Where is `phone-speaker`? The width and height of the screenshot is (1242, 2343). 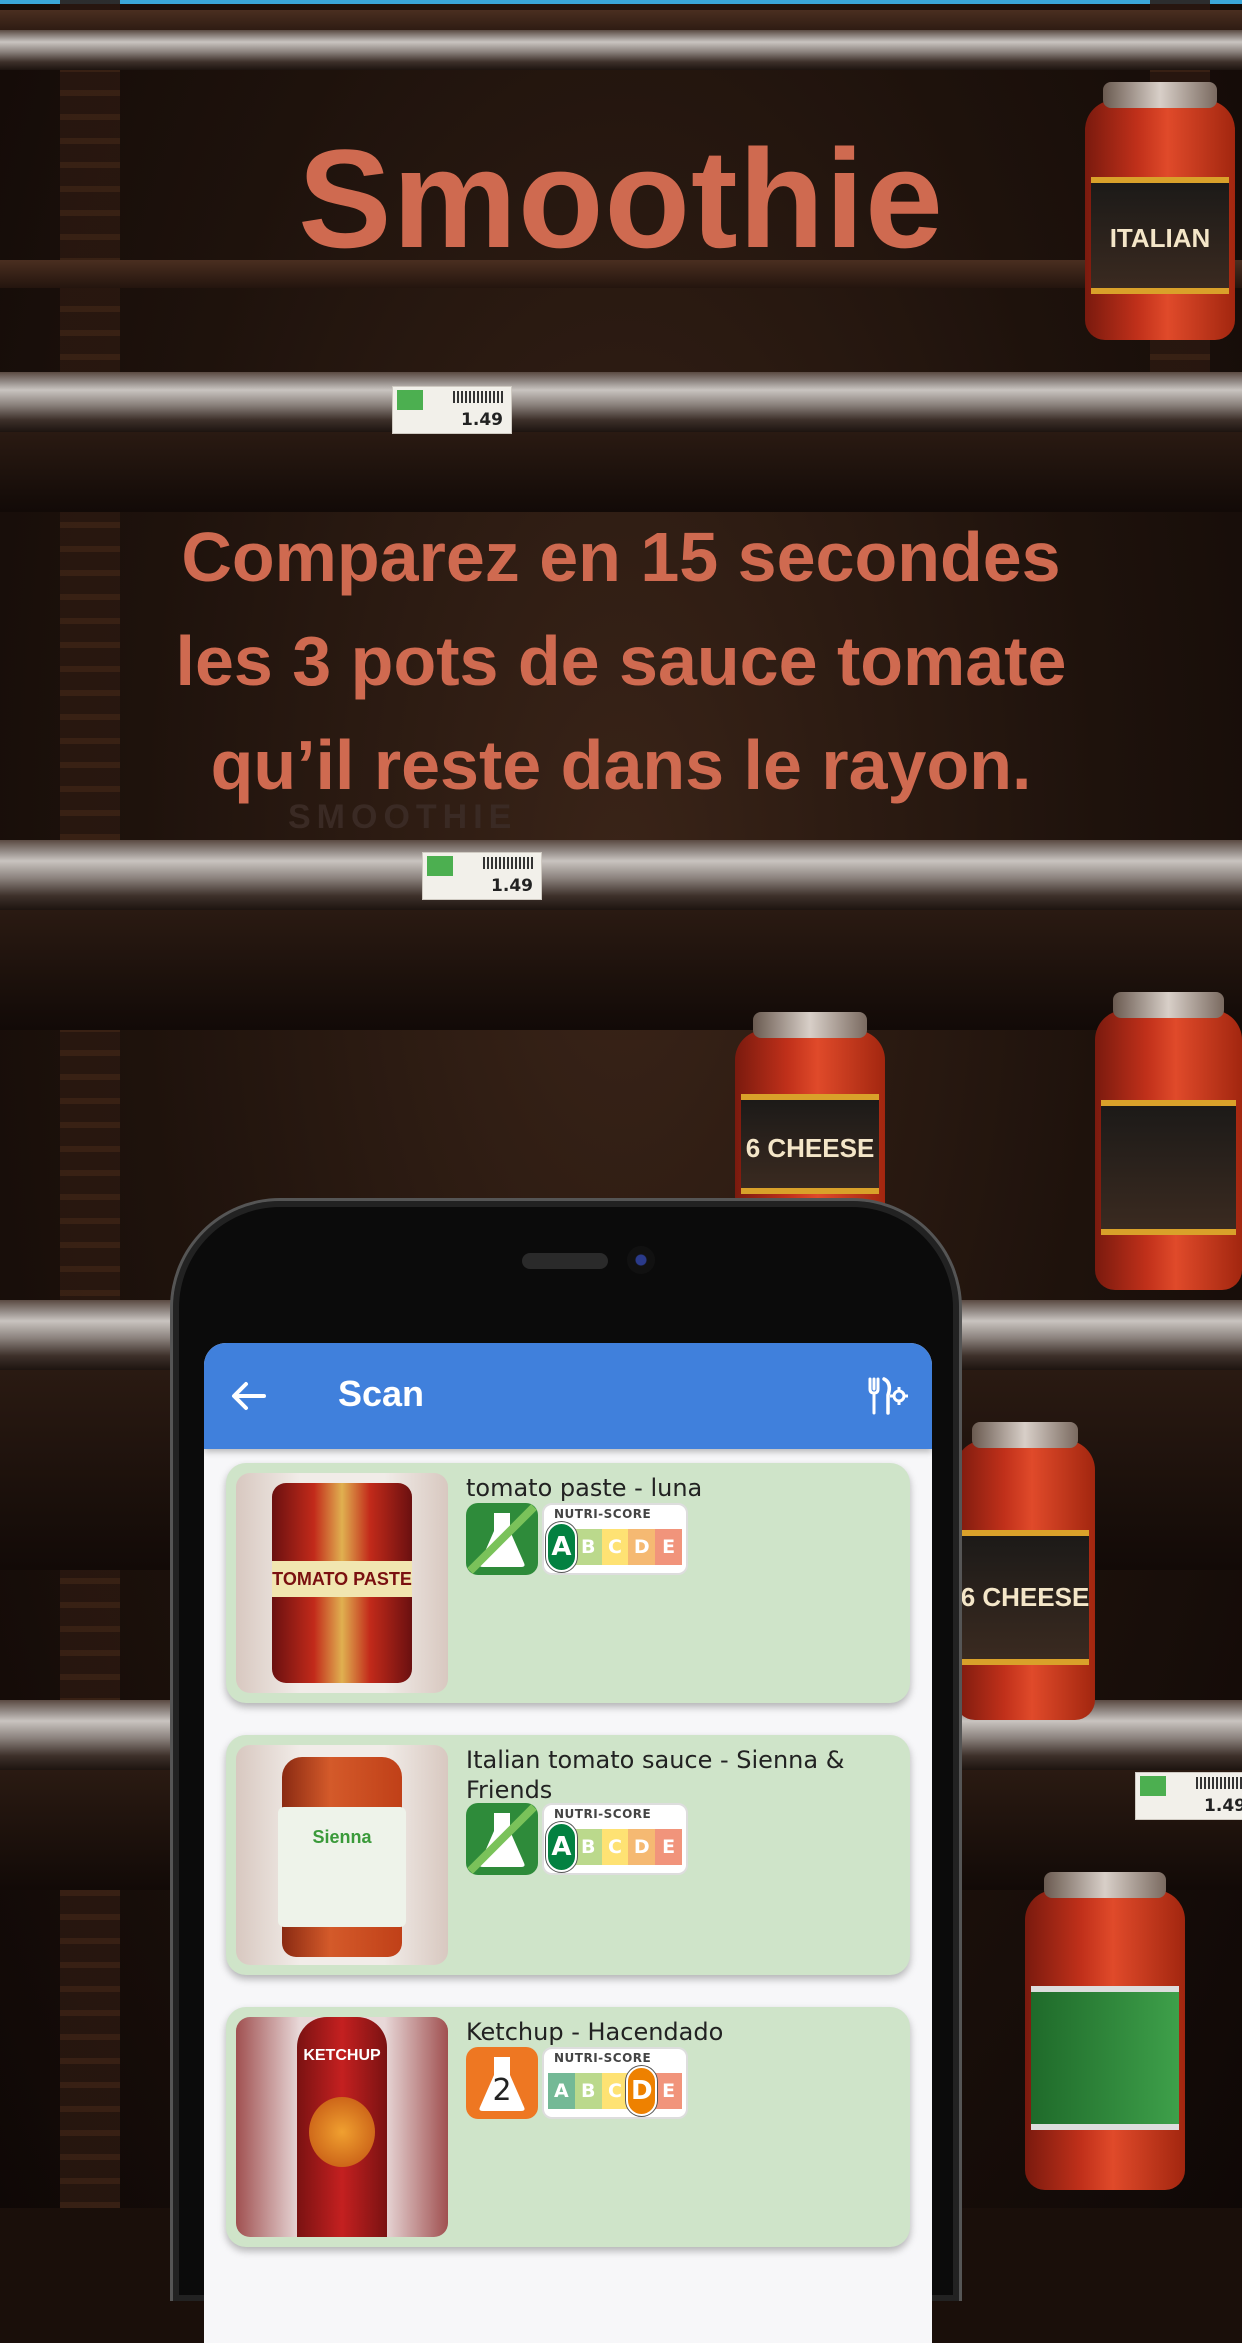 phone-speaker is located at coordinates (565, 1261).